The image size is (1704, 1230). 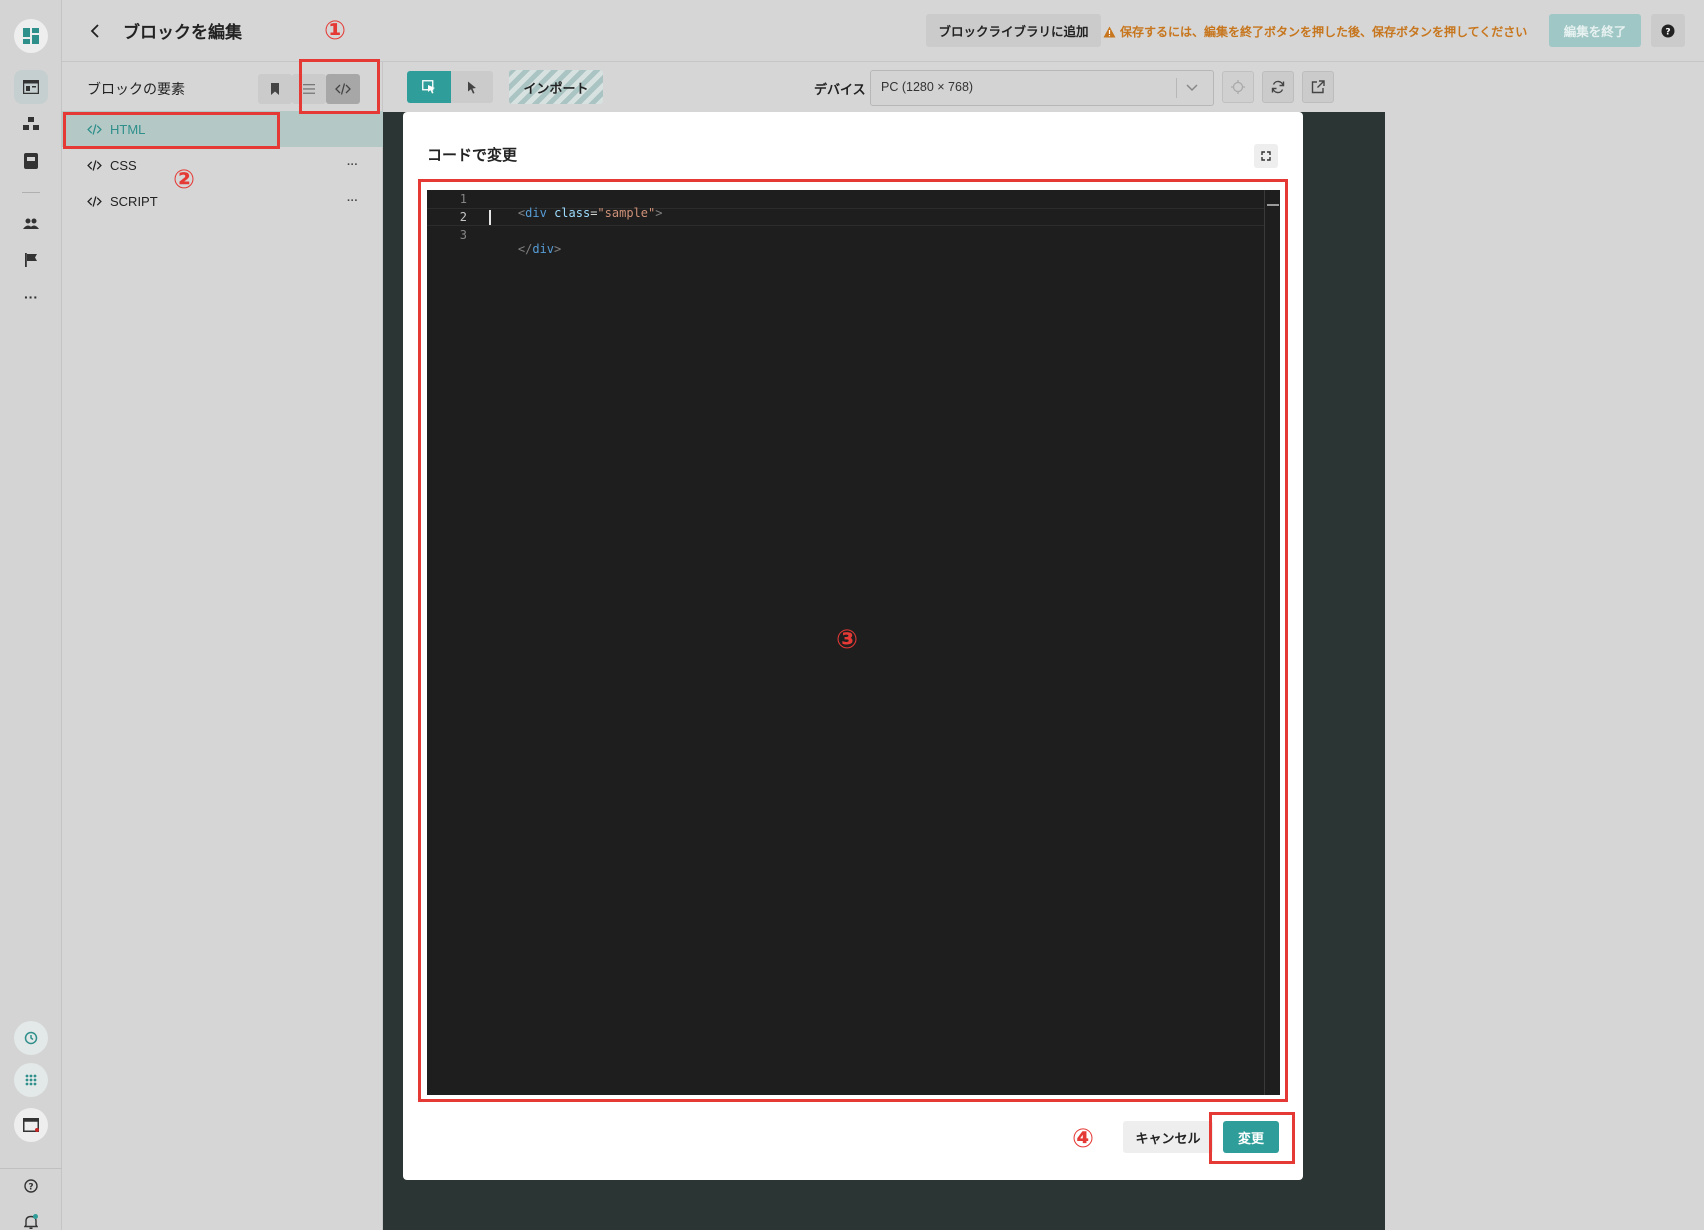 What do you see at coordinates (31, 124) in the screenshot?
I see `blocks-icon` at bounding box center [31, 124].